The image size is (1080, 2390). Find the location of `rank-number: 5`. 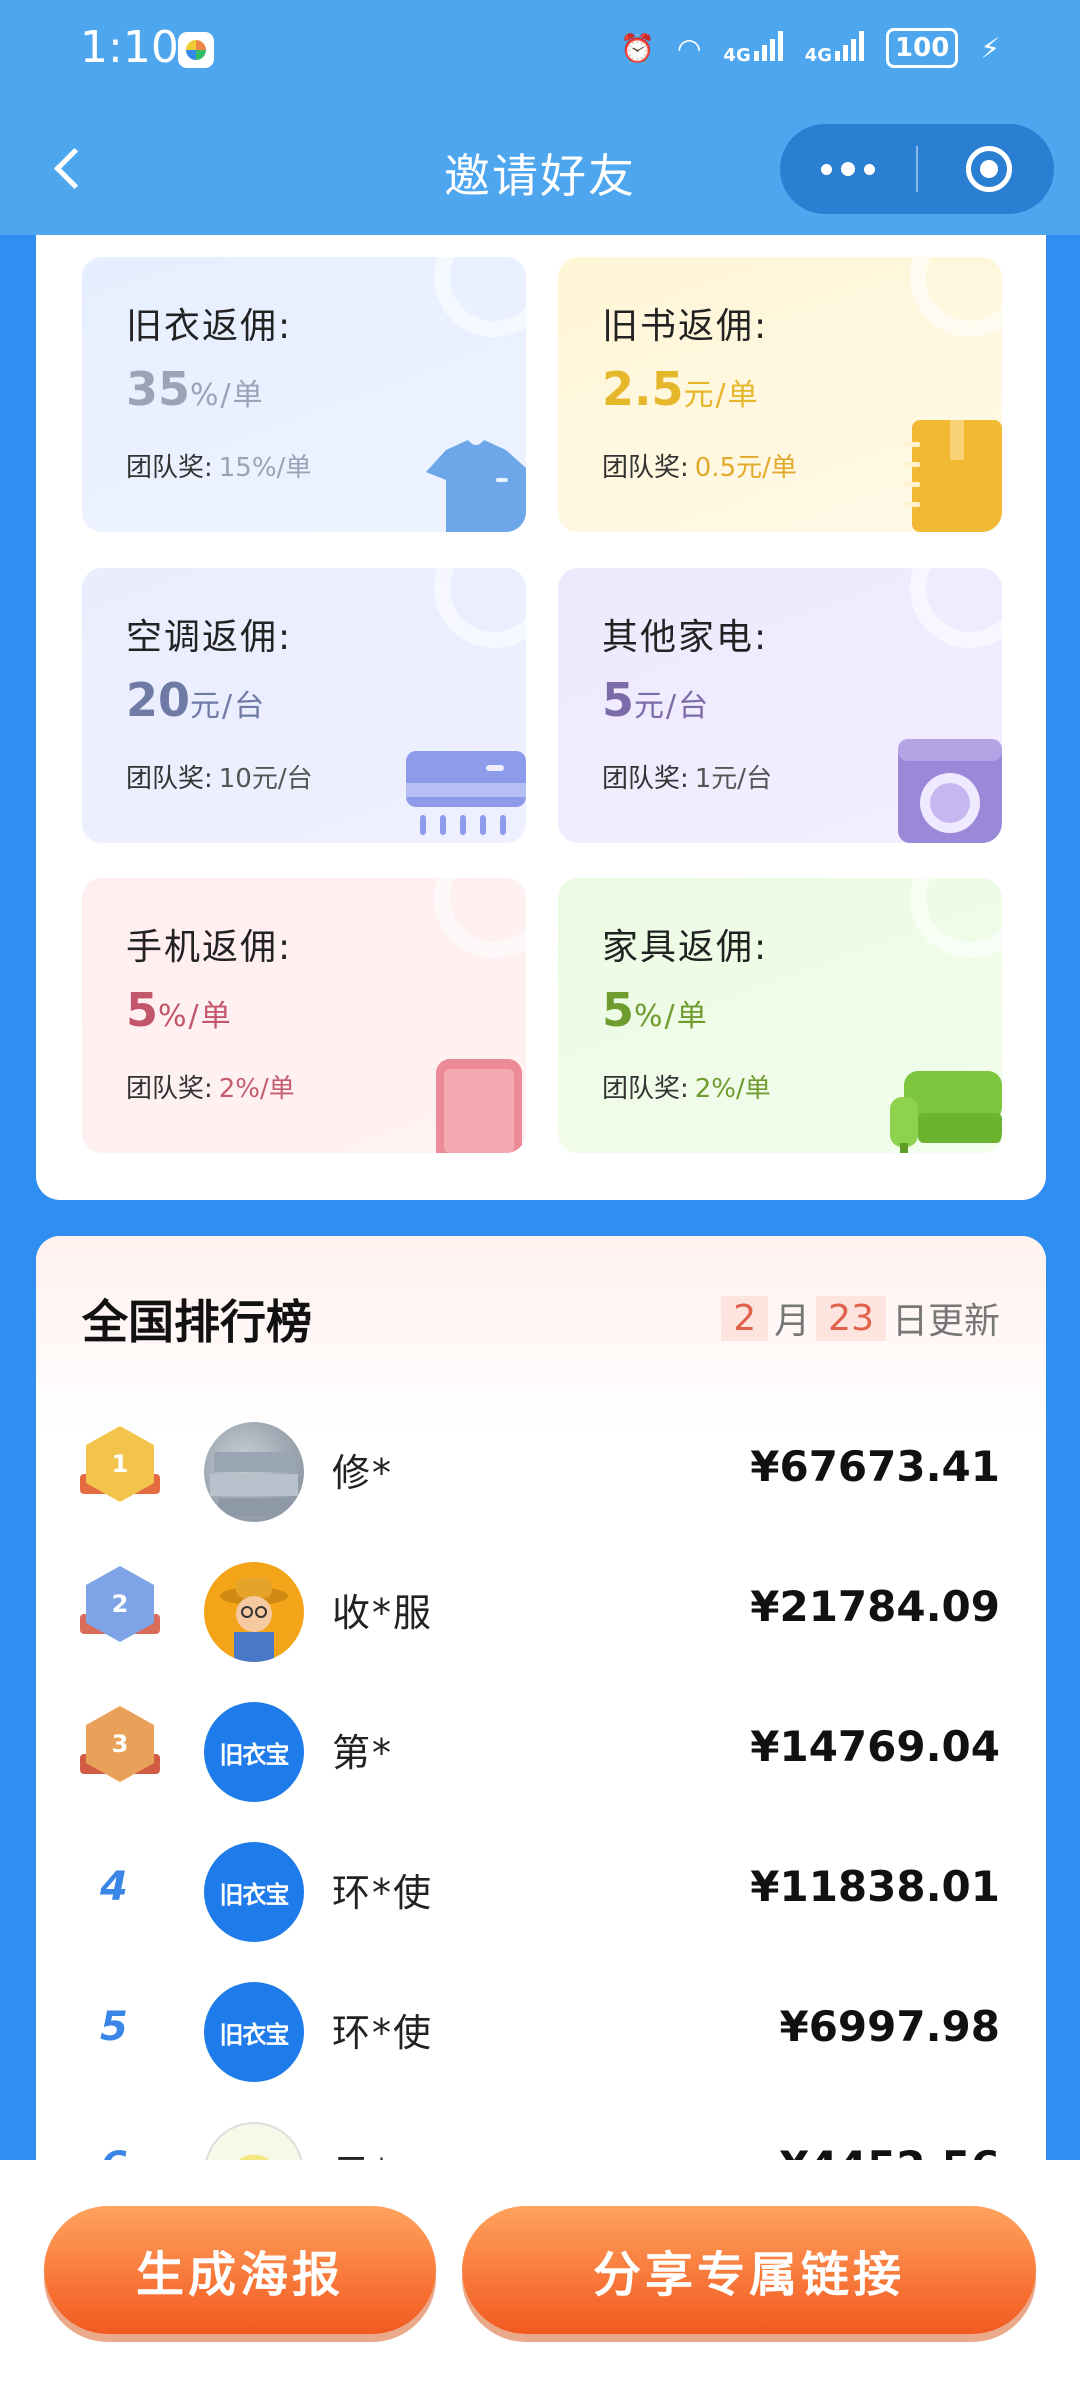

rank-number: 5 is located at coordinates (114, 2027).